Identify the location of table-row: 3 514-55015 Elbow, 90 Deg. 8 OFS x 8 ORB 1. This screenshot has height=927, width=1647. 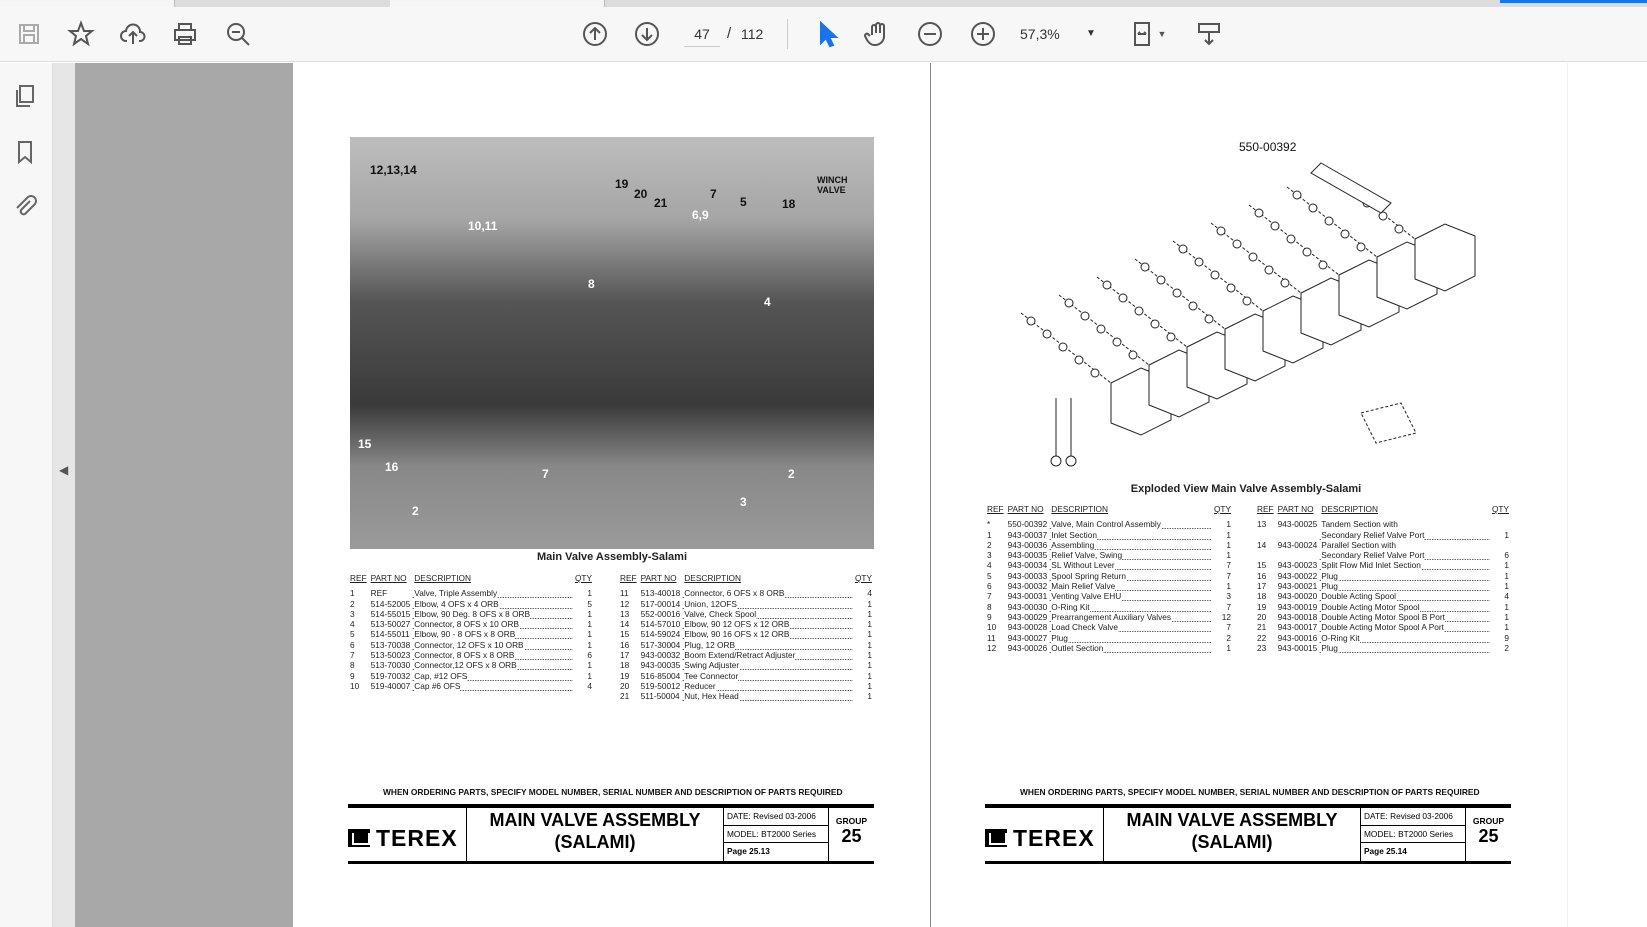
(471, 614).